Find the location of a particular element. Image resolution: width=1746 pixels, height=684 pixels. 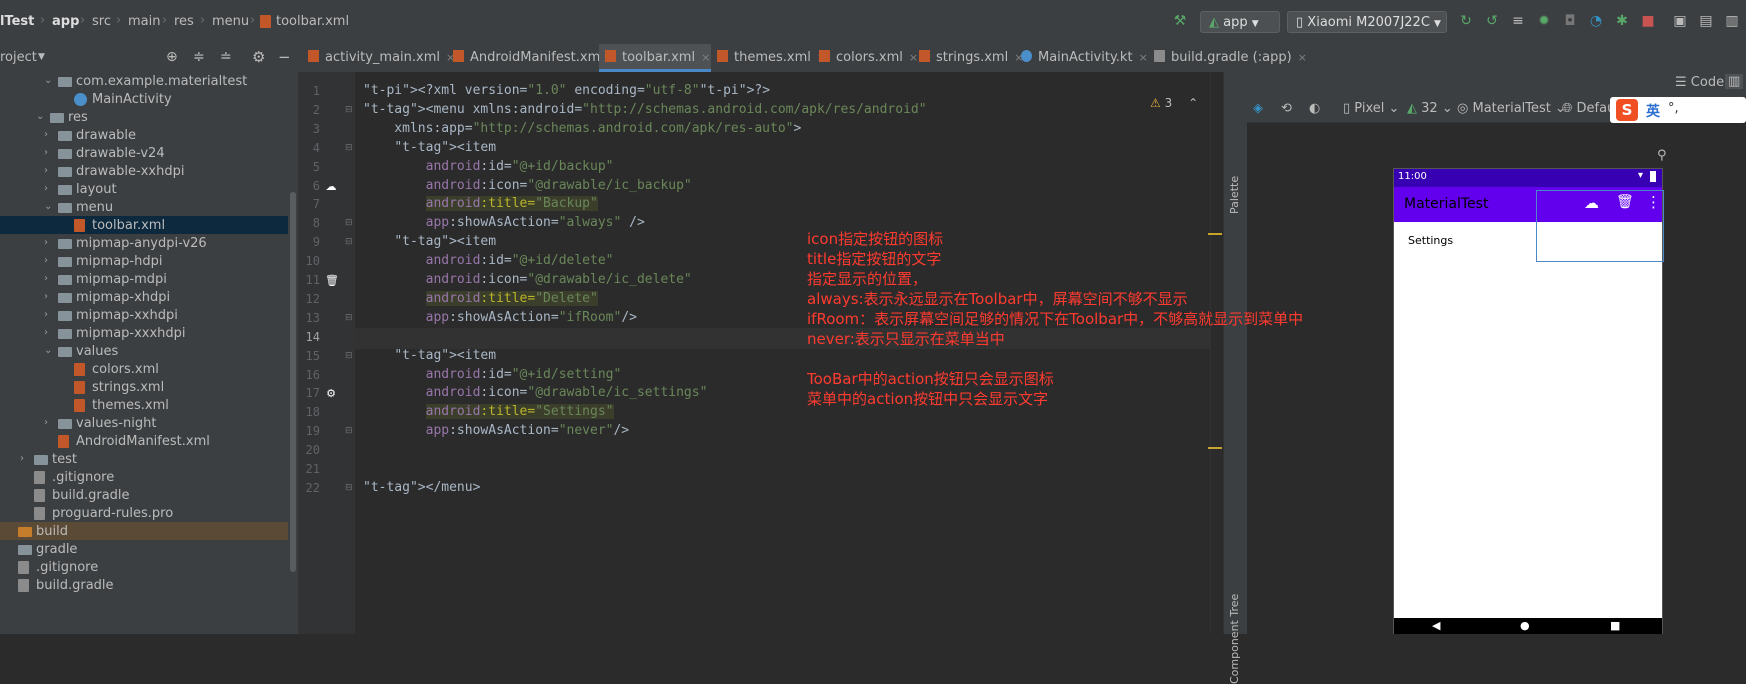

breadcrumb-main: main is located at coordinates (144, 21).